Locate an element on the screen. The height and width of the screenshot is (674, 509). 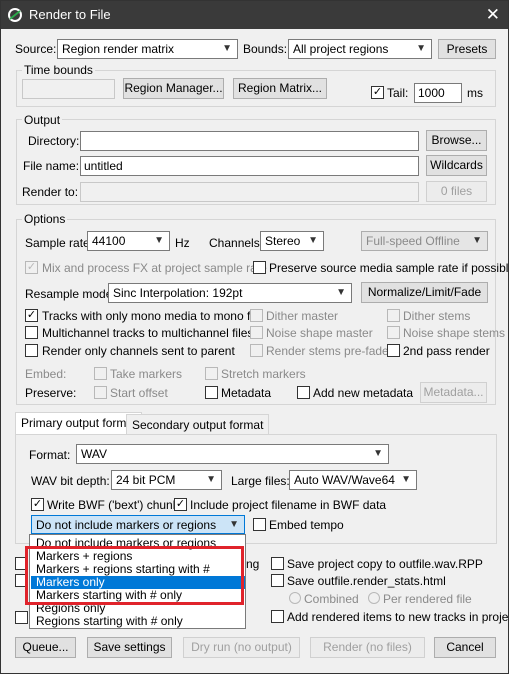
noise-master-checkbox is located at coordinates (256, 332).